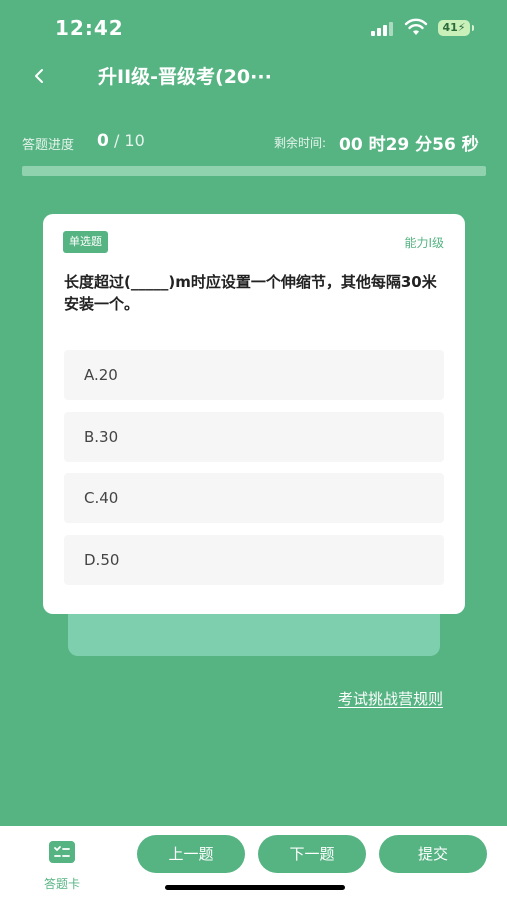  What do you see at coordinates (254, 171) in the screenshot?
I see `progress-bar` at bounding box center [254, 171].